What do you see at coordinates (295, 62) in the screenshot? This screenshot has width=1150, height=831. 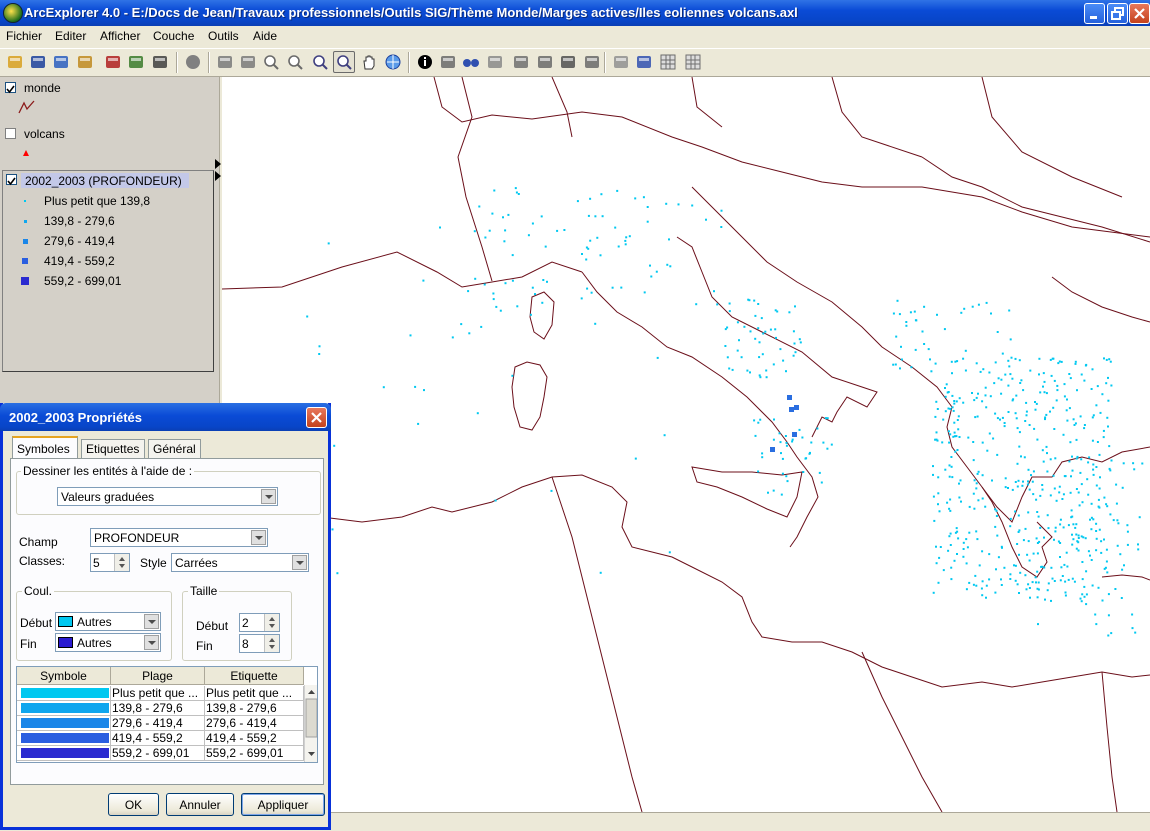 I see `zoom-layer-icon` at bounding box center [295, 62].